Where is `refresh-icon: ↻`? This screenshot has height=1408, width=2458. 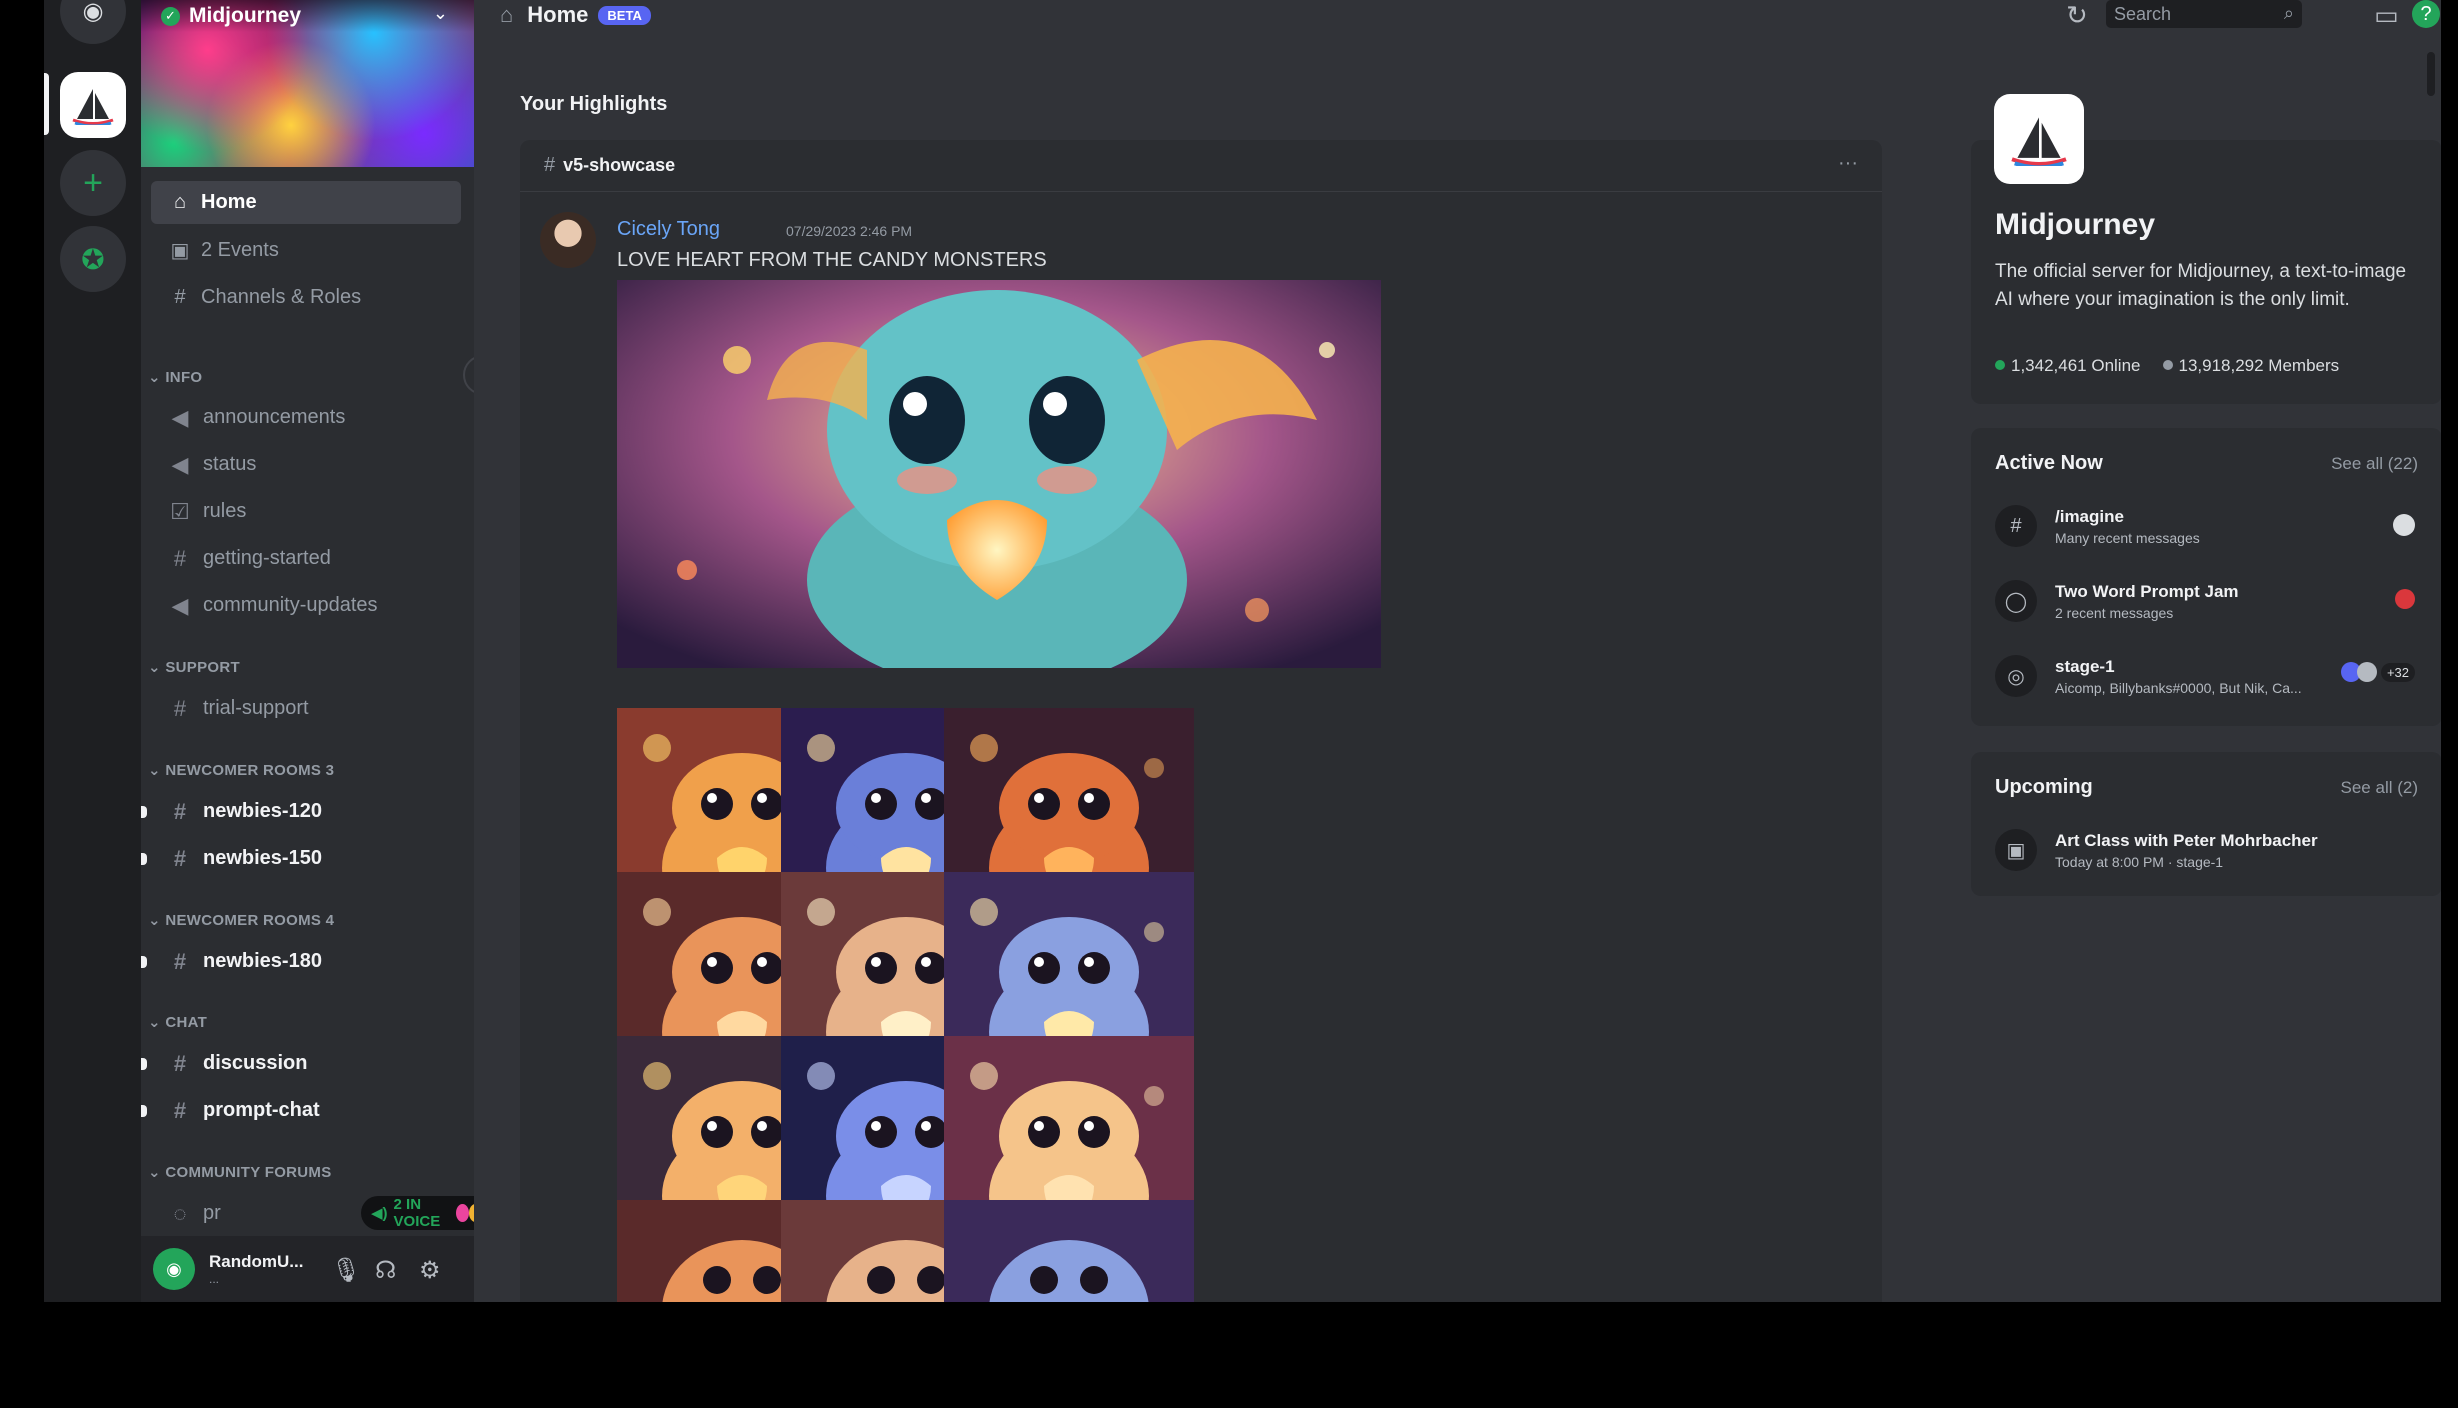
refresh-icon: ↻ is located at coordinates (2077, 15).